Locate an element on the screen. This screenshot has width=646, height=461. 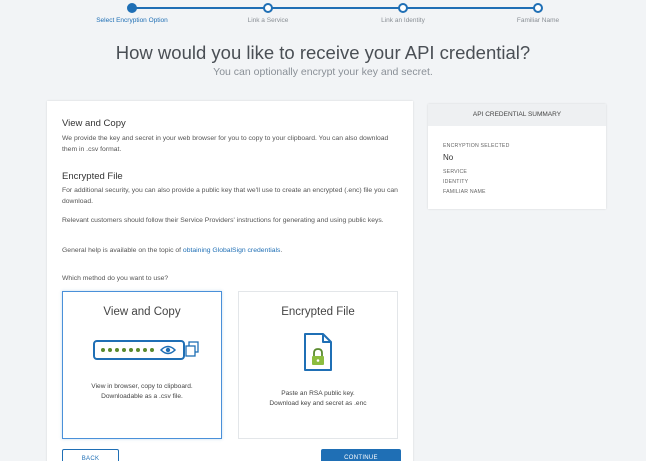
password-field-eye-icon is located at coordinates (142, 354).